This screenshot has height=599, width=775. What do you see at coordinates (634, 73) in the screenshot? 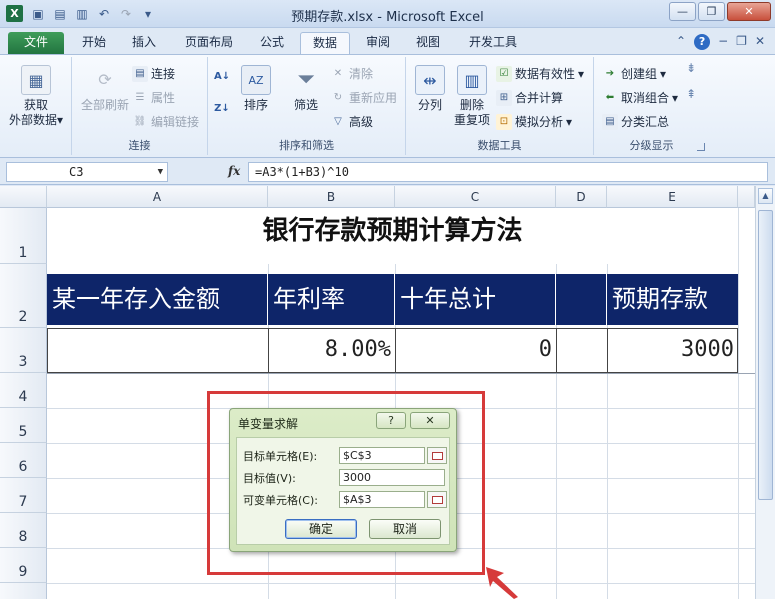
I see `group-button: ➔ 创建组 ▾` at bounding box center [634, 73].